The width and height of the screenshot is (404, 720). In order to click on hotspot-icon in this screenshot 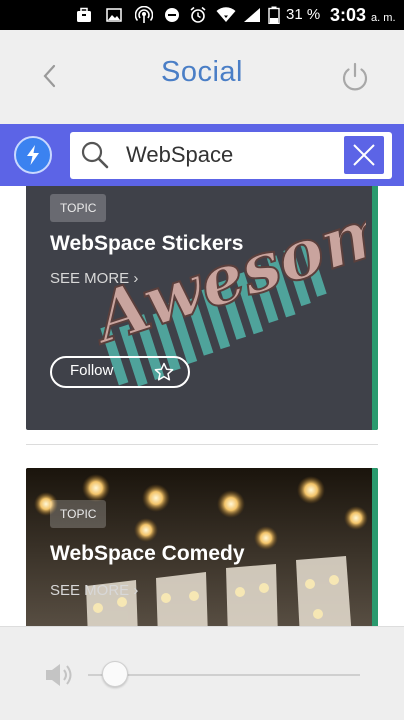, I will do `click(144, 15)`.